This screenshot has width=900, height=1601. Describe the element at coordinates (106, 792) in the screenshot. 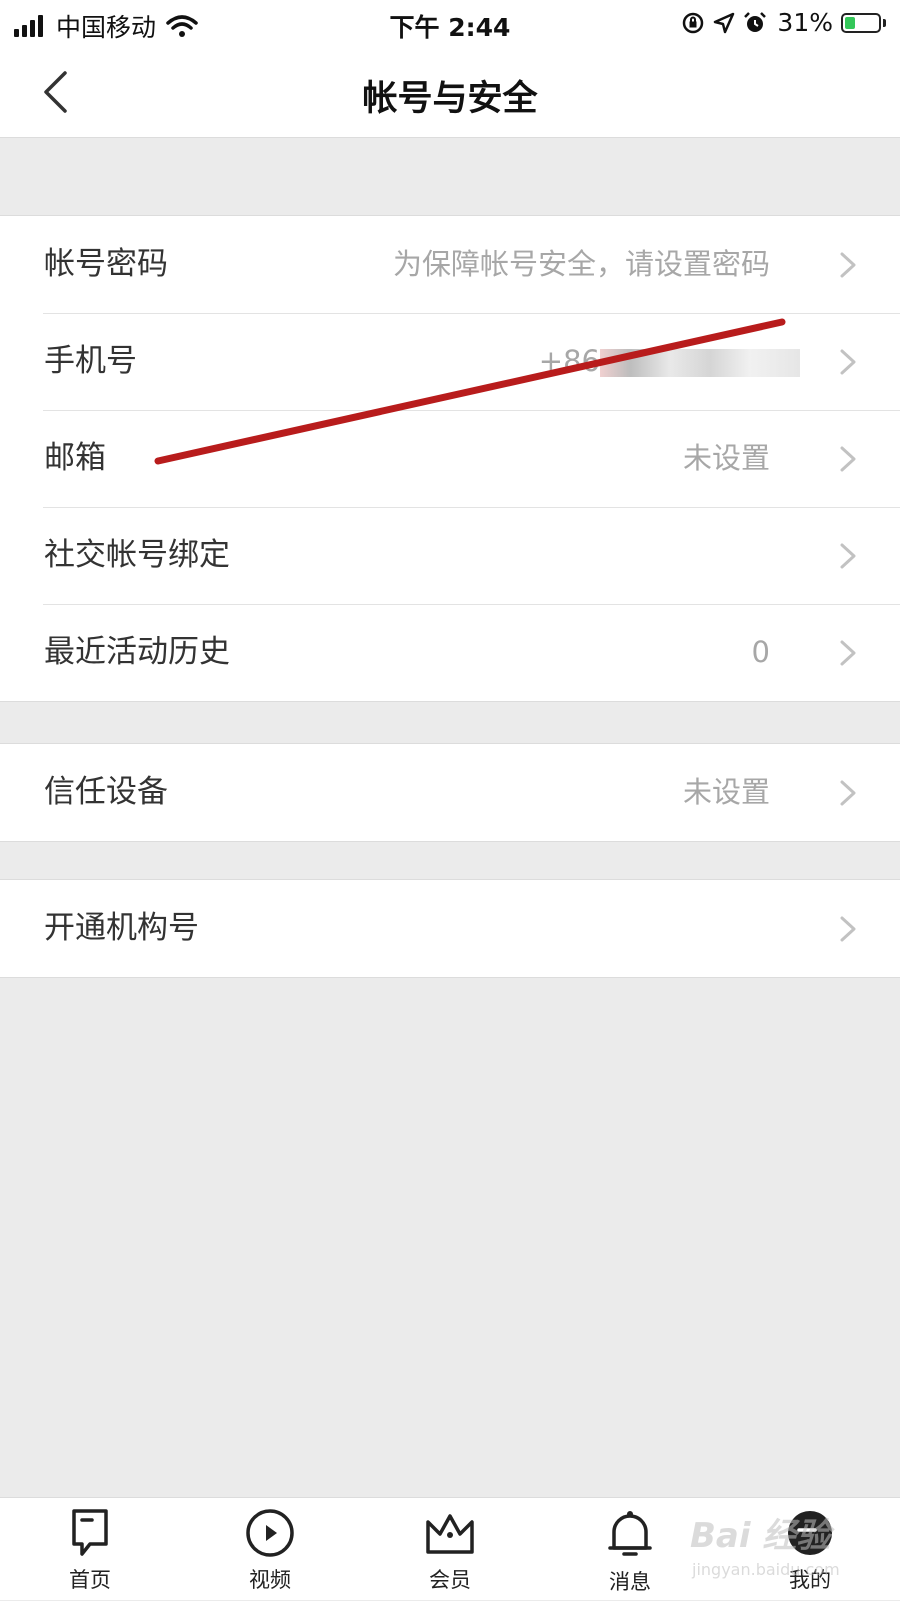

I see `row-label: 信任设备` at that location.